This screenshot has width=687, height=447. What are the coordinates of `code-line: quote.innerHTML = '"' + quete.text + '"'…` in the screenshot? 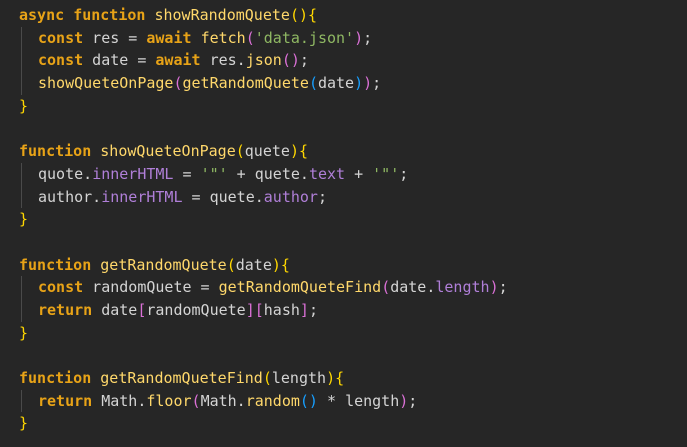 It's located at (349, 174).